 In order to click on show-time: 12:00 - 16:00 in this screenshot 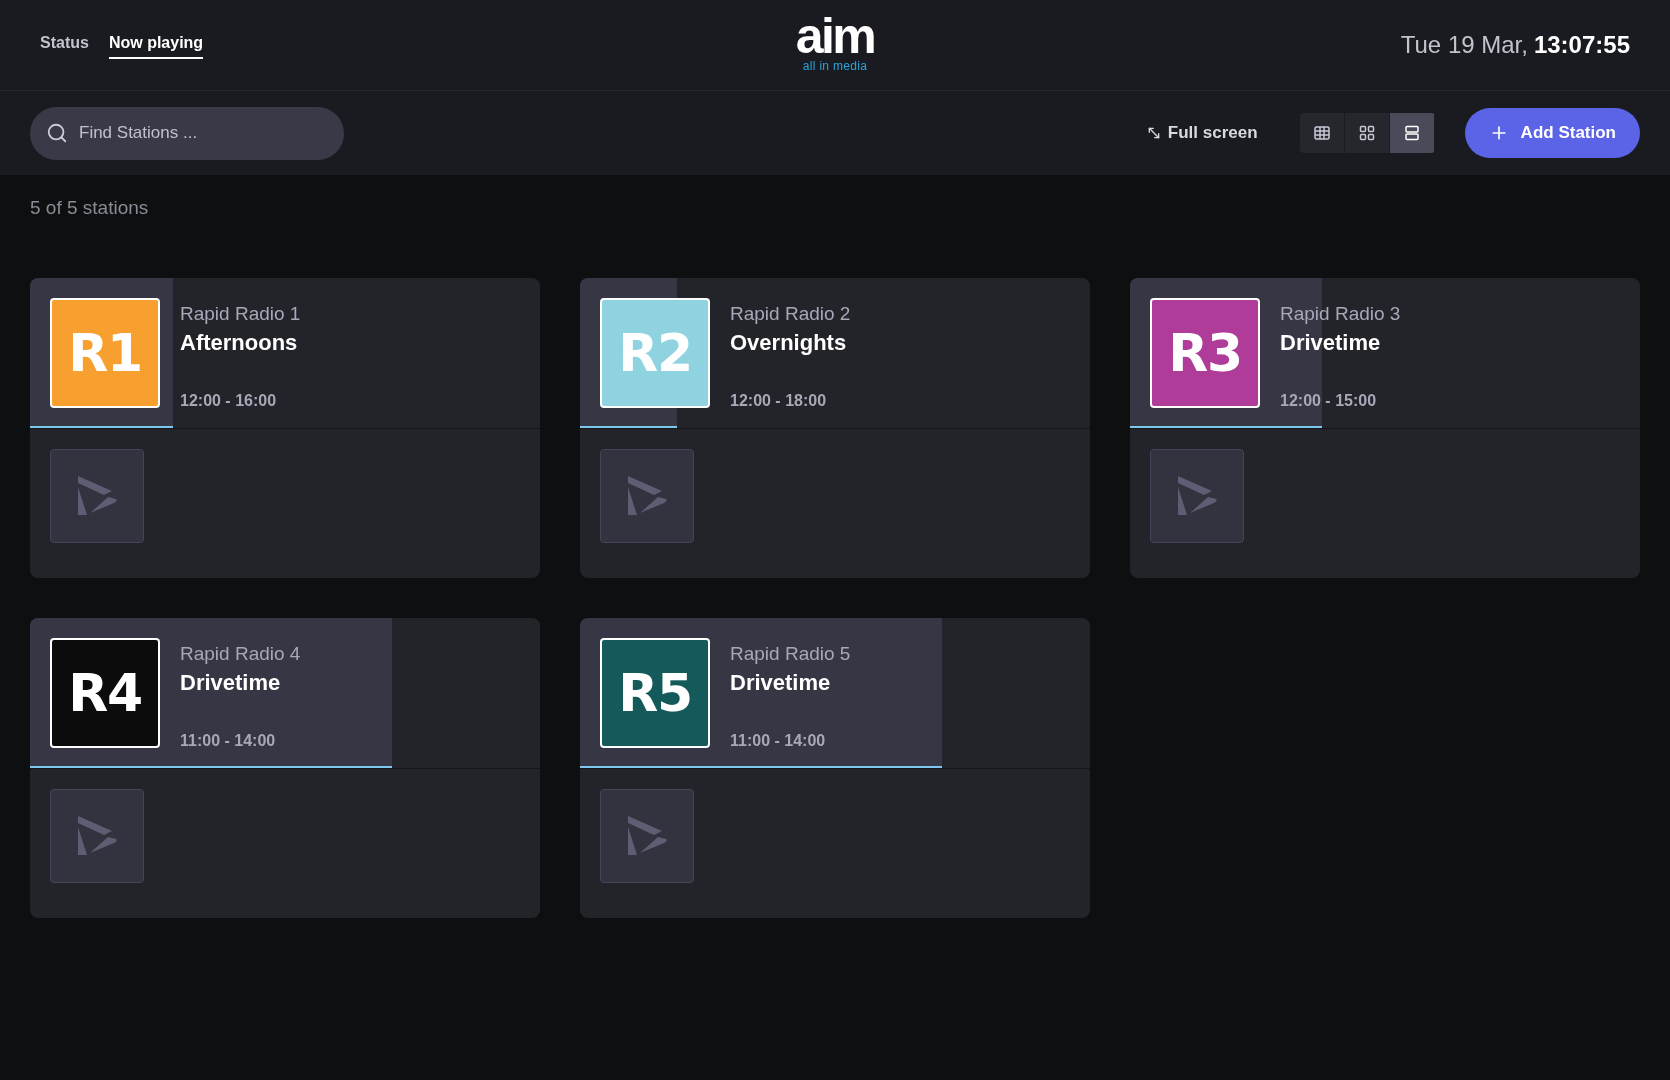, I will do `click(229, 401)`.